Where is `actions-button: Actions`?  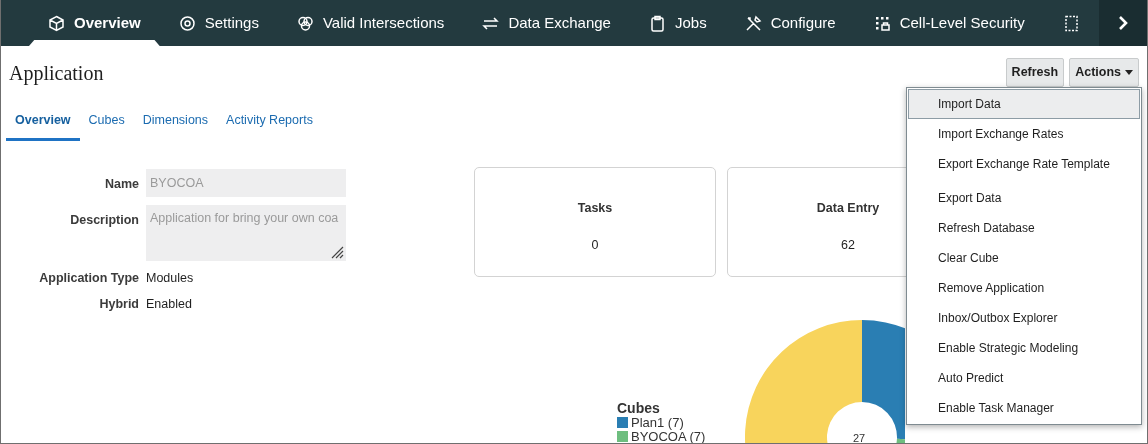 actions-button: Actions is located at coordinates (1104, 72).